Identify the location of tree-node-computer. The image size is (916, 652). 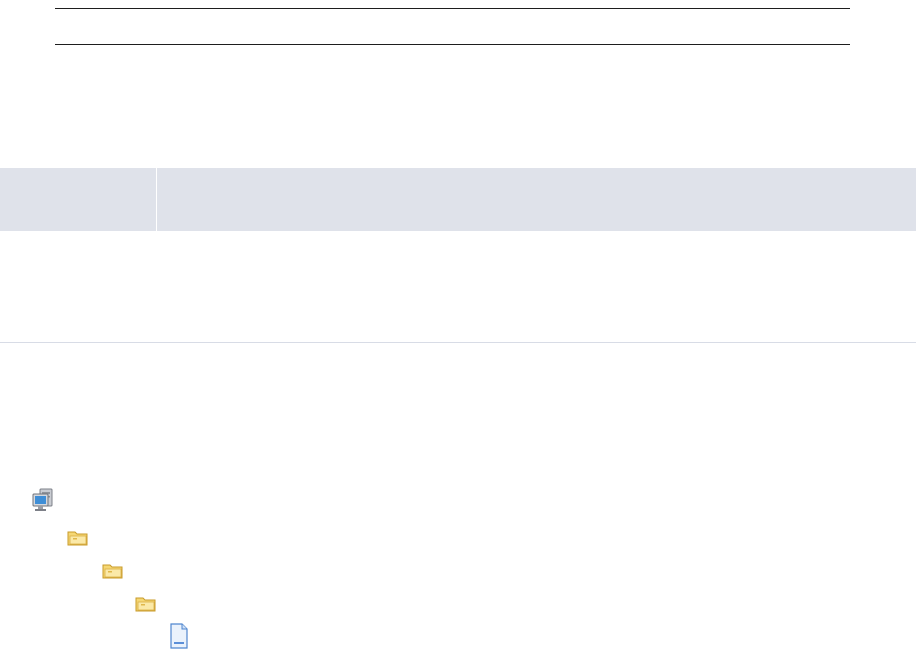
(46, 501).